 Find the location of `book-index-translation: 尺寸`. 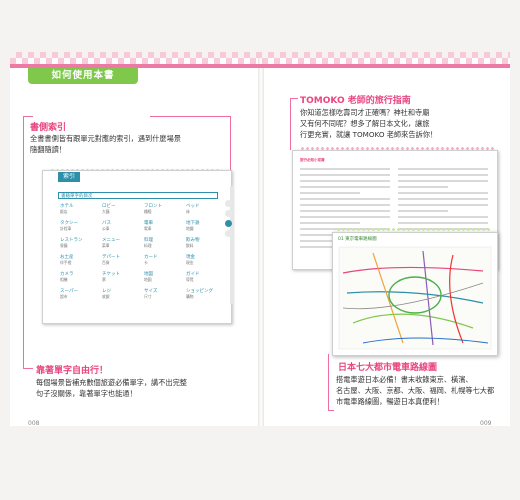

book-index-translation: 尺寸 is located at coordinates (148, 296).